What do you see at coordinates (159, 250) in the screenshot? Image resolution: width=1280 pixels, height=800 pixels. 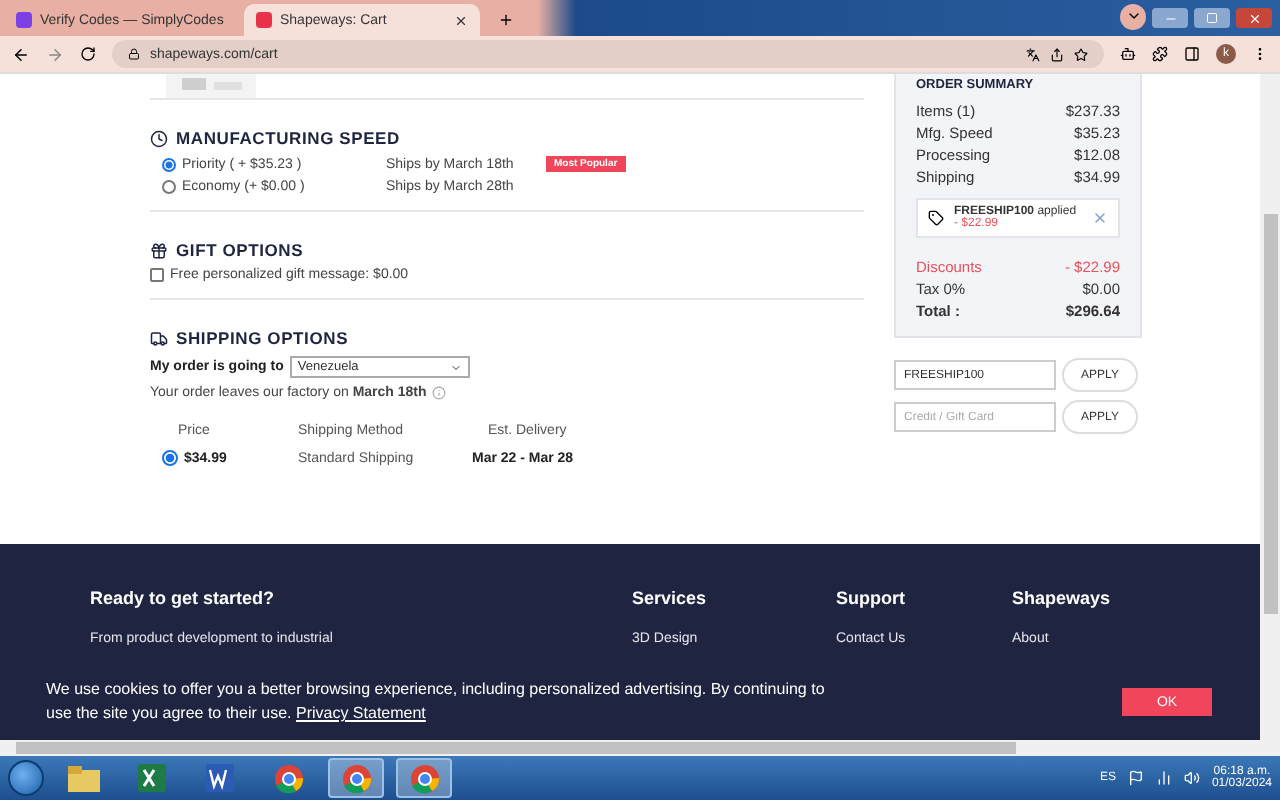 I see `gift-icon` at bounding box center [159, 250].